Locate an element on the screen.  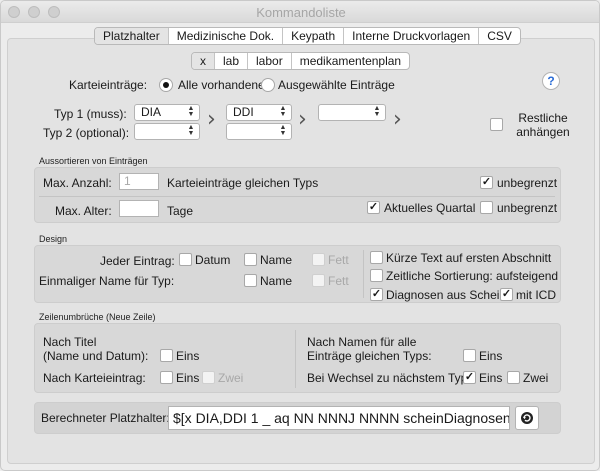
bold-type-label: Fett is located at coordinates (338, 281).